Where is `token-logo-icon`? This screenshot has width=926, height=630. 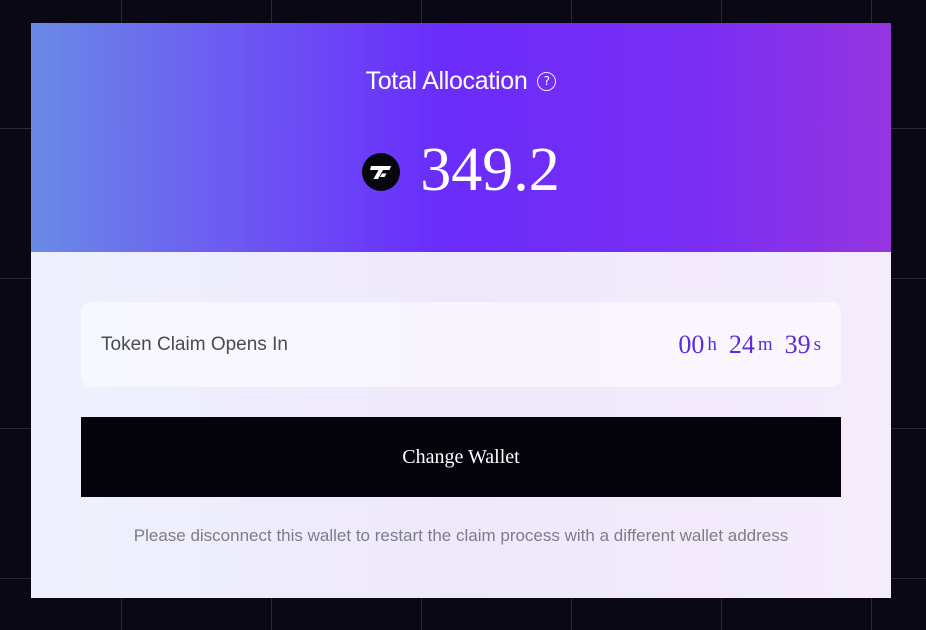 token-logo-icon is located at coordinates (381, 172).